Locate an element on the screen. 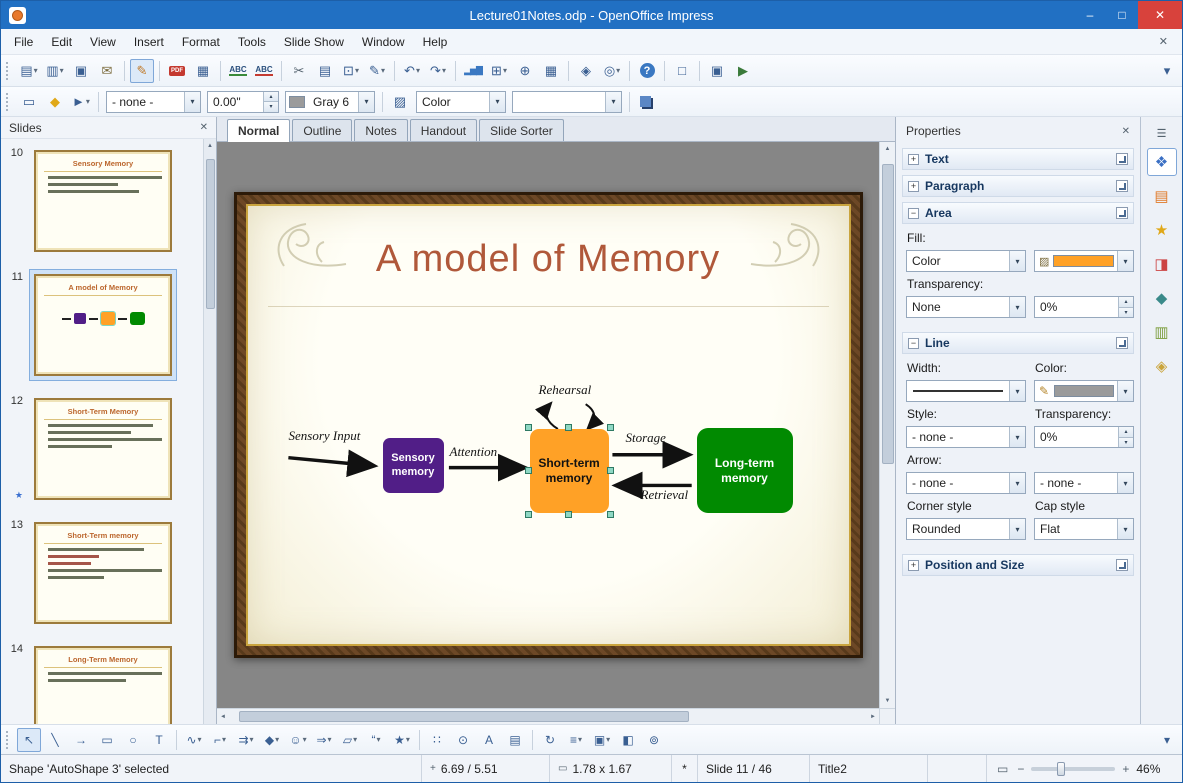  arrow-style-button: ► ▾ is located at coordinates (81, 102).